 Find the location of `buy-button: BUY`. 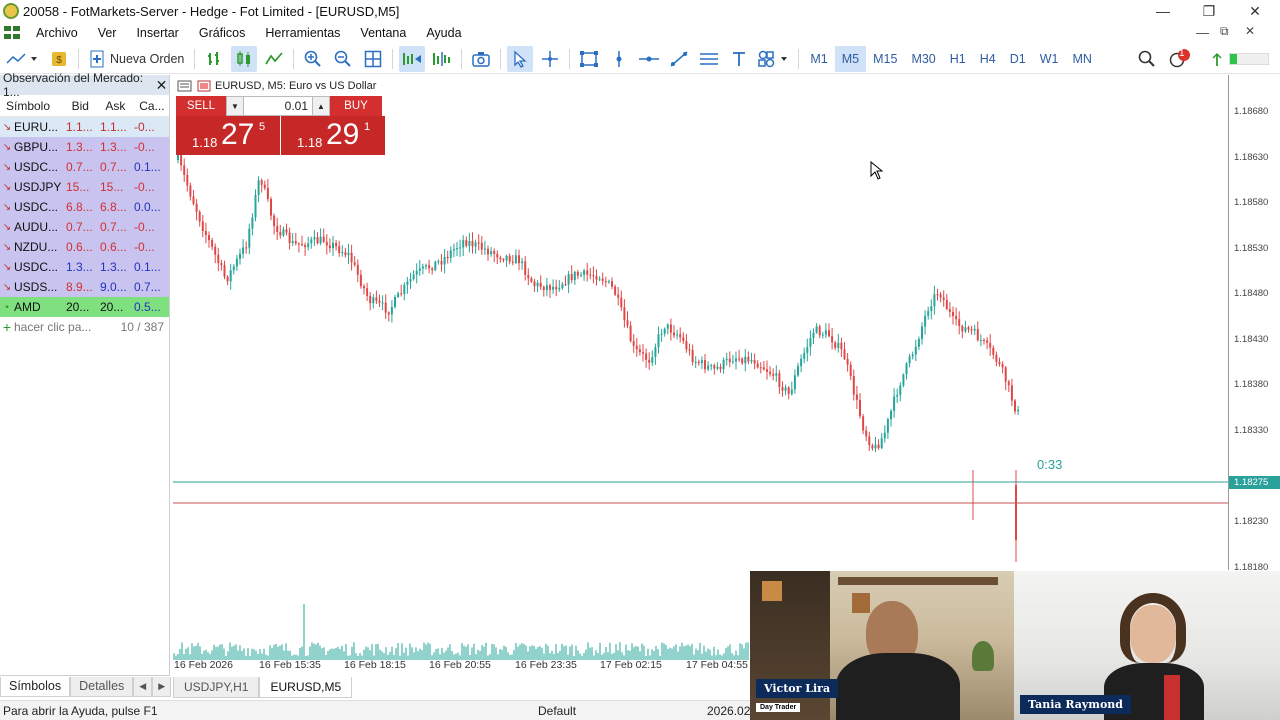

buy-button: BUY is located at coordinates (356, 106).